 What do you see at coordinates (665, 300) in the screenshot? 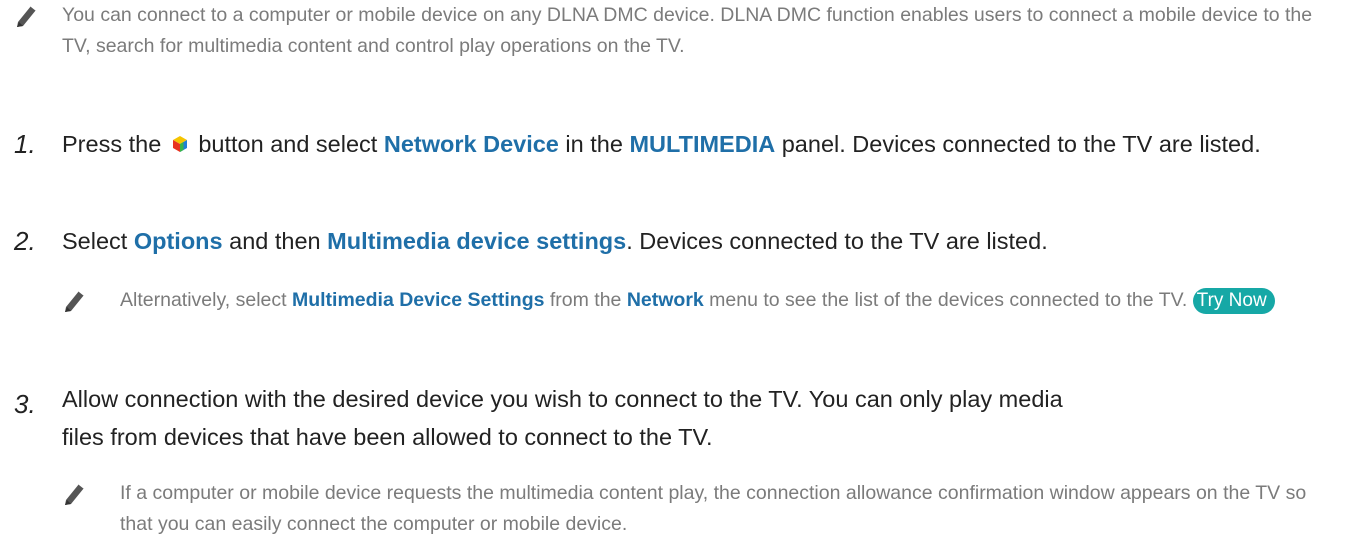
I see `network-menu-label: Network` at bounding box center [665, 300].